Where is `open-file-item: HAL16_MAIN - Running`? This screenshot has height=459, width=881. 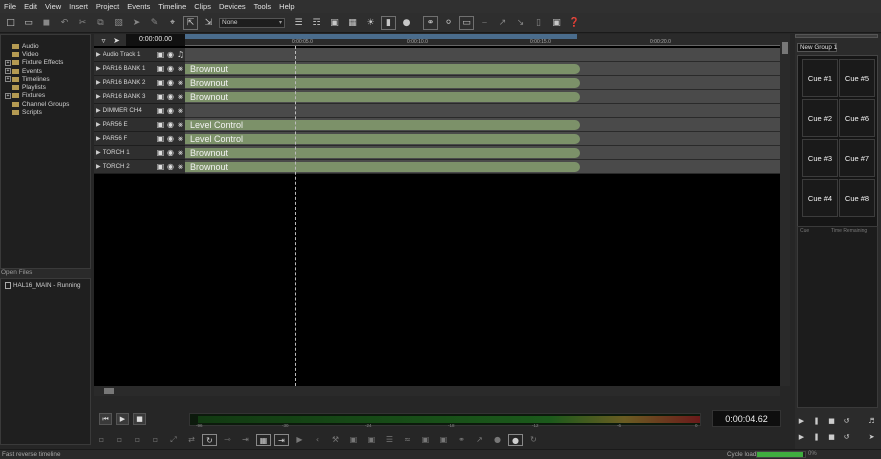 open-file-item: HAL16_MAIN - Running is located at coordinates (47, 285).